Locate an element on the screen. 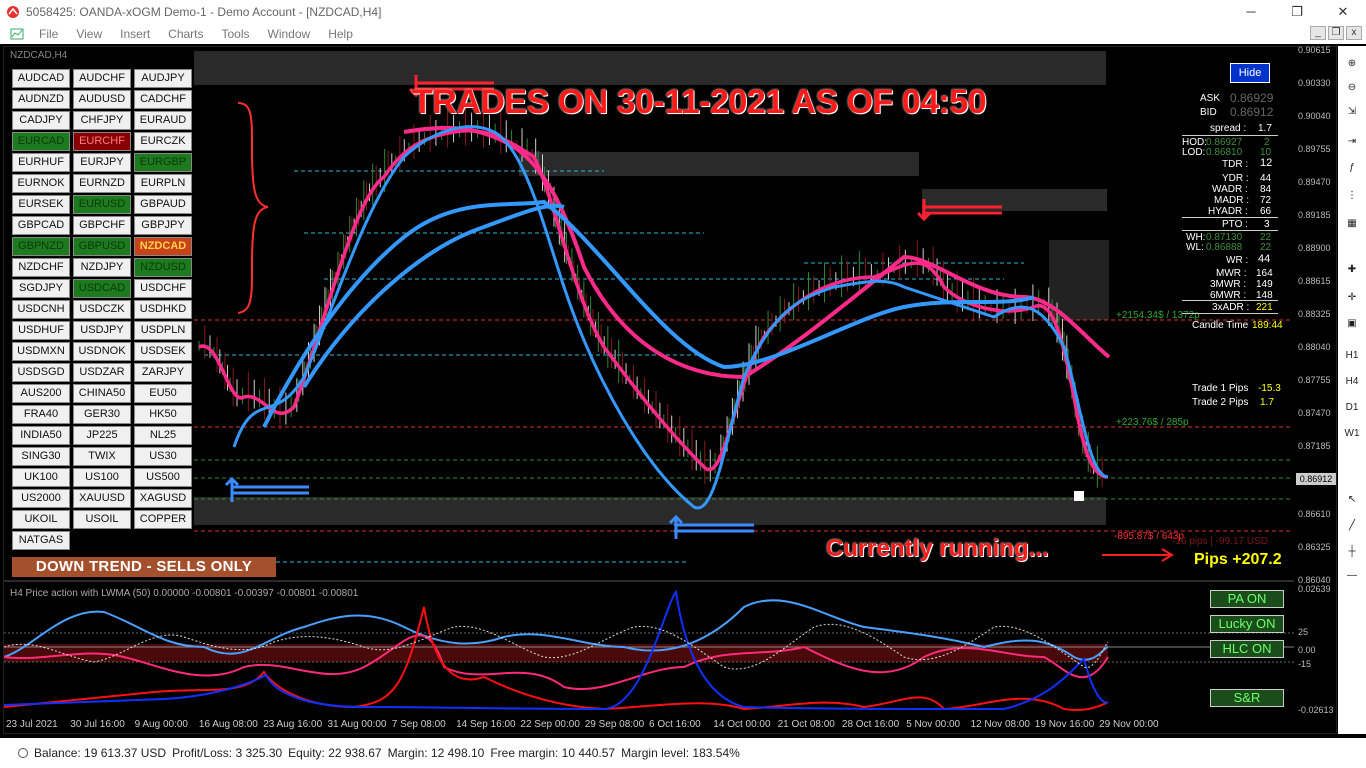 The height and width of the screenshot is (768, 1366). symbol-button-chfjpy: CHFJPY is located at coordinates (102, 120).